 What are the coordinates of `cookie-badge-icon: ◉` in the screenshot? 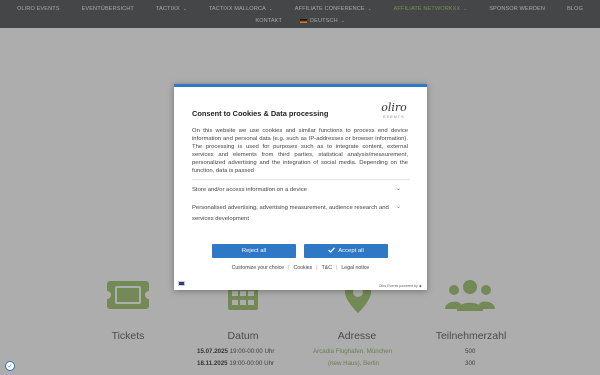 It's located at (420, 286).